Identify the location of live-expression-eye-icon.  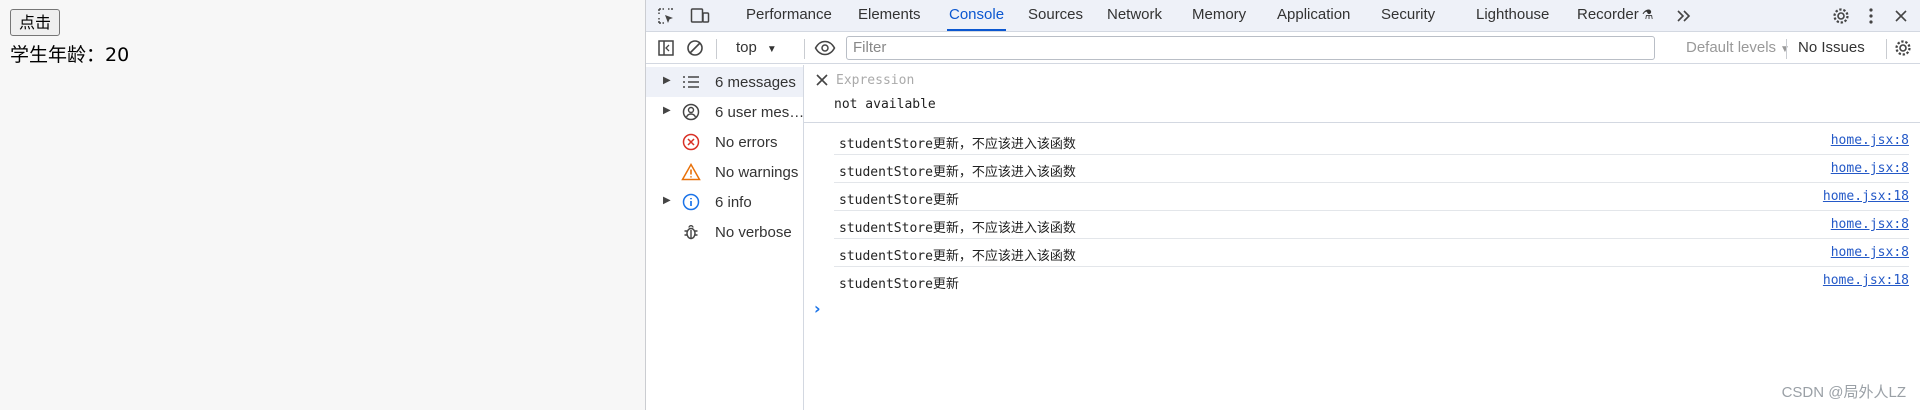
(825, 48).